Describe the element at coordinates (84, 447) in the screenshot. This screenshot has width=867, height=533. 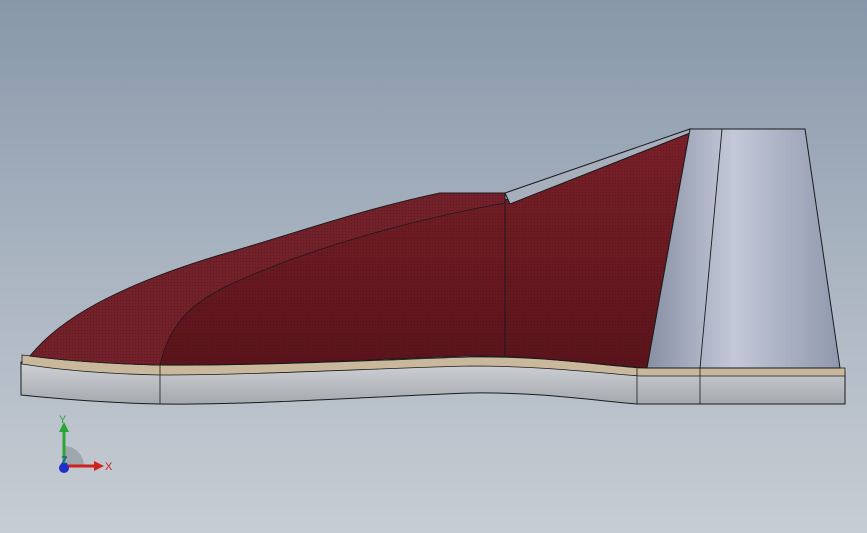
I see `coordinate-triad: Y X Z` at that location.